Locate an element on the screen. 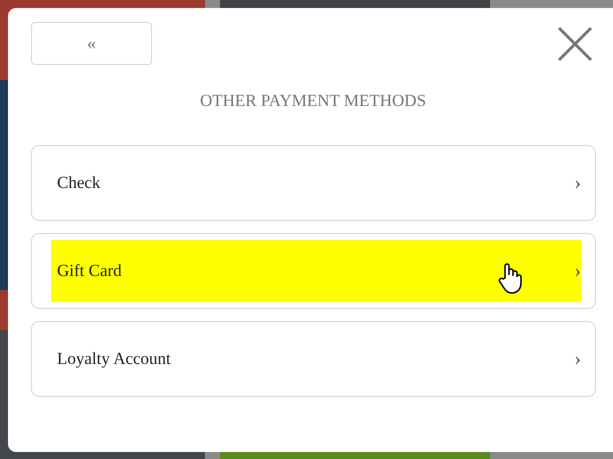  method-label: Loyalty Account is located at coordinates (114, 359).